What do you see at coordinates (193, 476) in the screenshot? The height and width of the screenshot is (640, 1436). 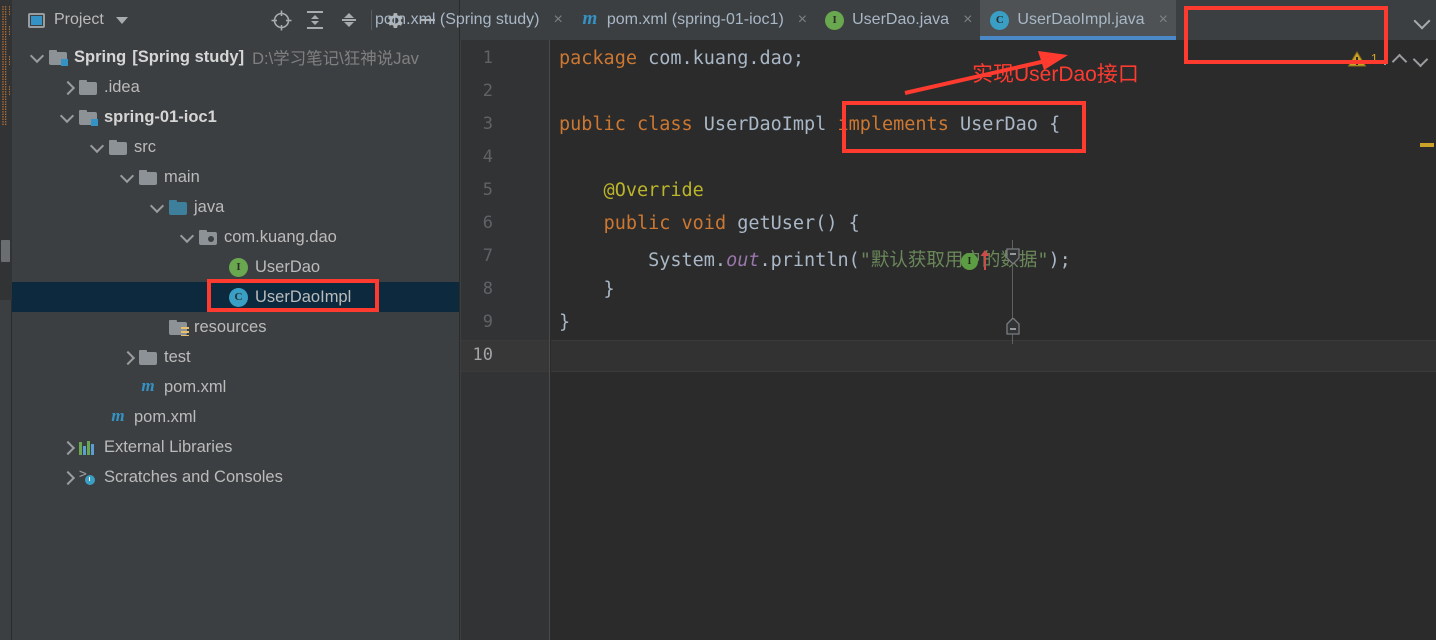 I see `tree-item-label: Scratches and Consoles` at bounding box center [193, 476].